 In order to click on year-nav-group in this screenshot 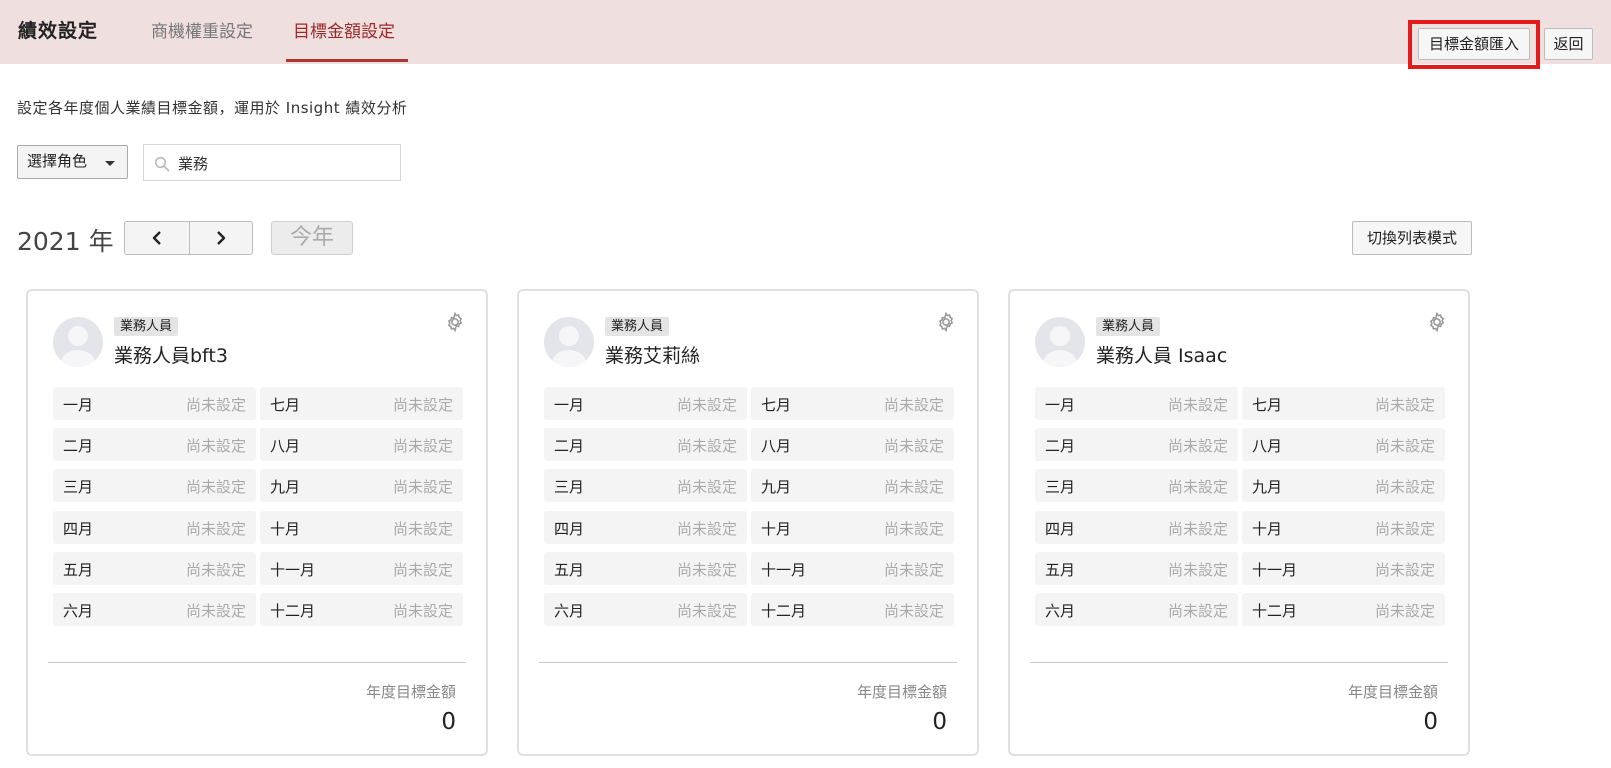, I will do `click(188, 238)`.